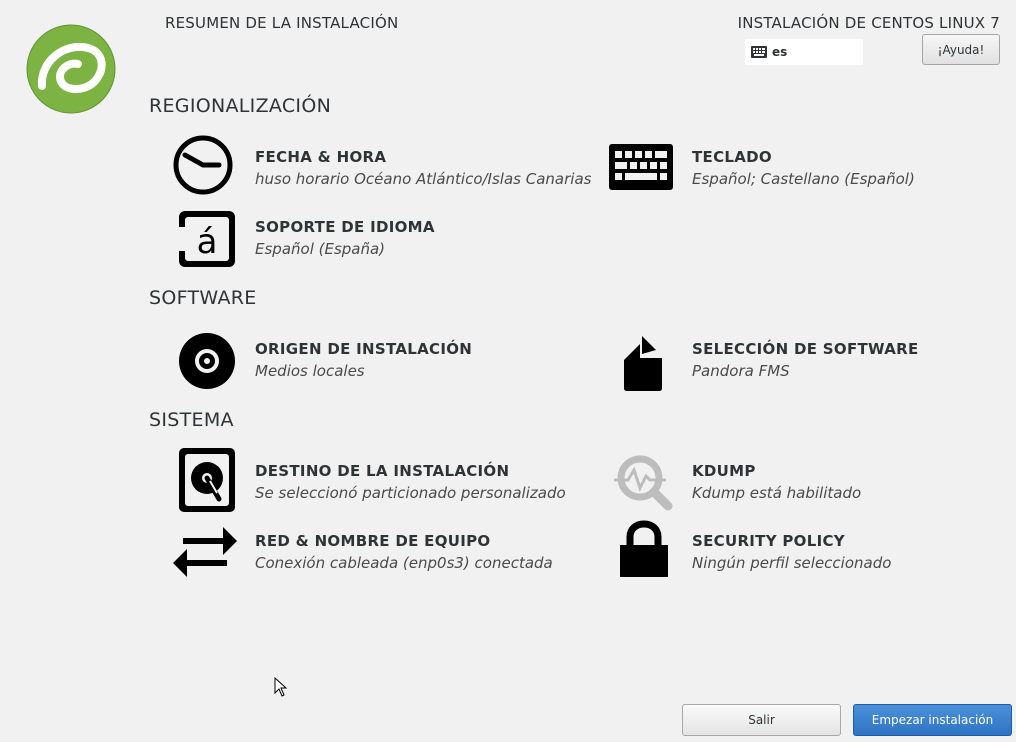  Describe the element at coordinates (805, 349) in the screenshot. I see `spoke-software-title: SELECCIÓN DE SOFTWARE` at that location.